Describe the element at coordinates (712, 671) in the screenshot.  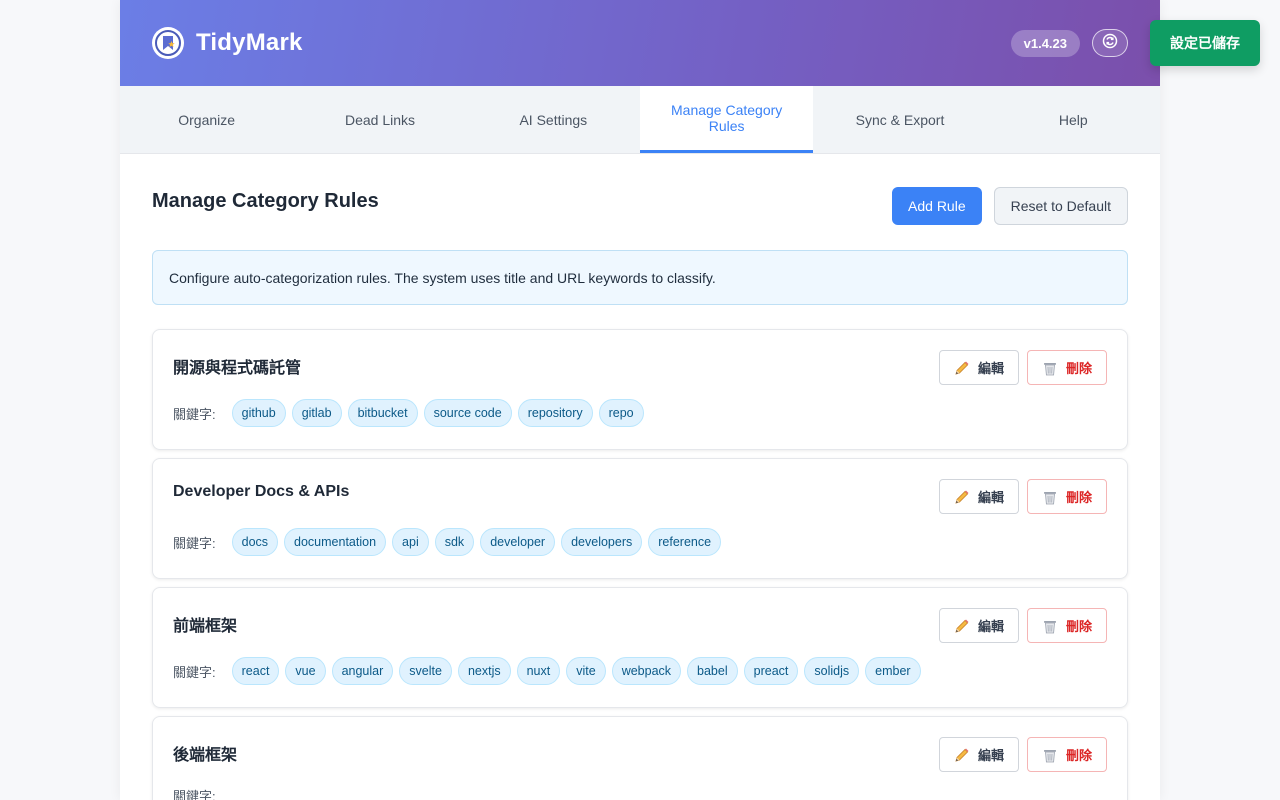
I see `keyword-chip: babel` at that location.